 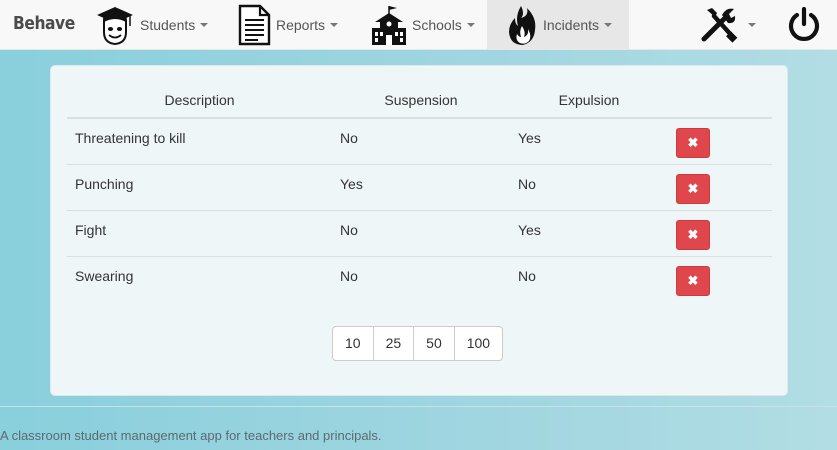 What do you see at coordinates (437, 25) in the screenshot?
I see `nav-schools-label: Schools` at bounding box center [437, 25].